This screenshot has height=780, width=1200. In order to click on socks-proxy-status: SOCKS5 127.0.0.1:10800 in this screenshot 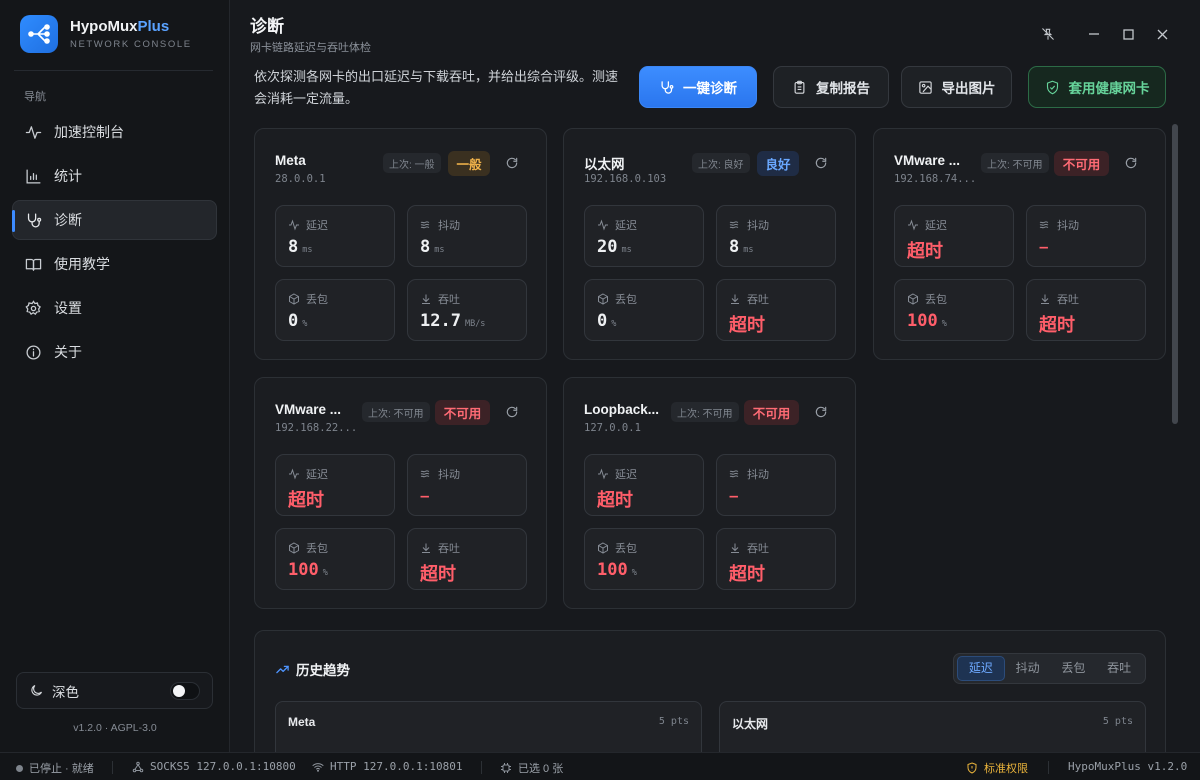, I will do `click(214, 766)`.